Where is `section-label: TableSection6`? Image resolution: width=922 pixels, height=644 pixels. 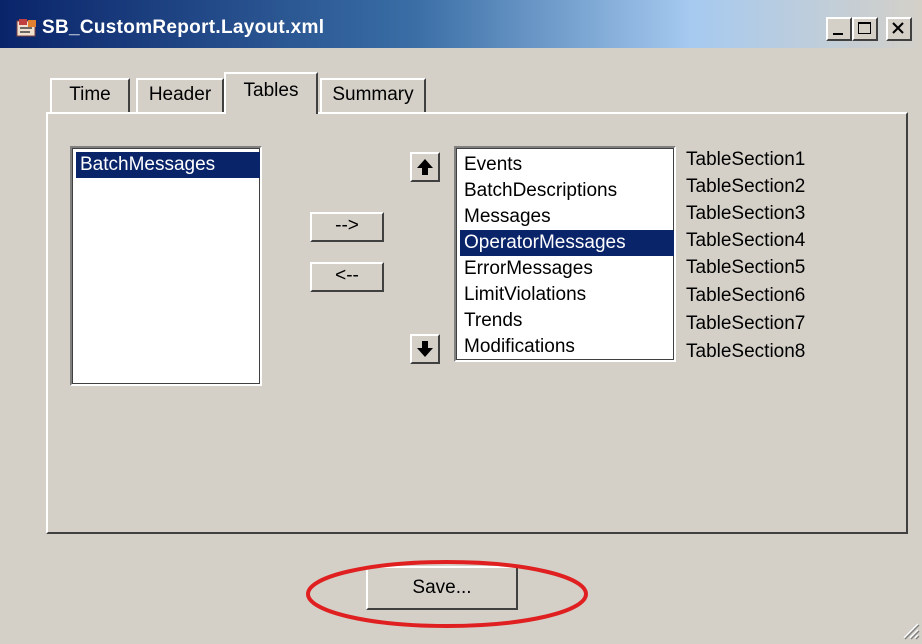
section-label: TableSection6 is located at coordinates (746, 295).